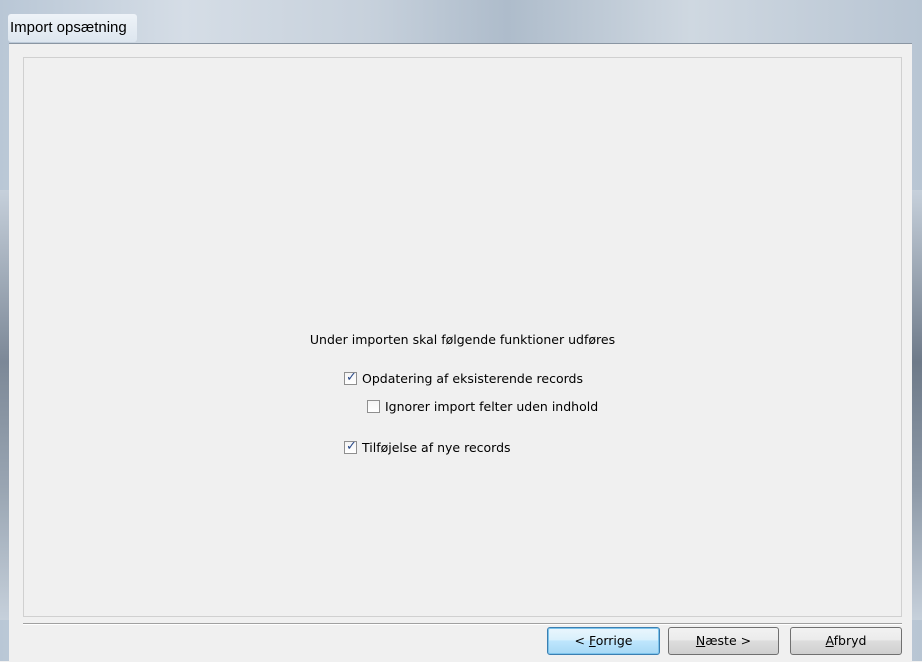 The height and width of the screenshot is (662, 922). What do you see at coordinates (4, 405) in the screenshot?
I see `window-border-left` at bounding box center [4, 405].